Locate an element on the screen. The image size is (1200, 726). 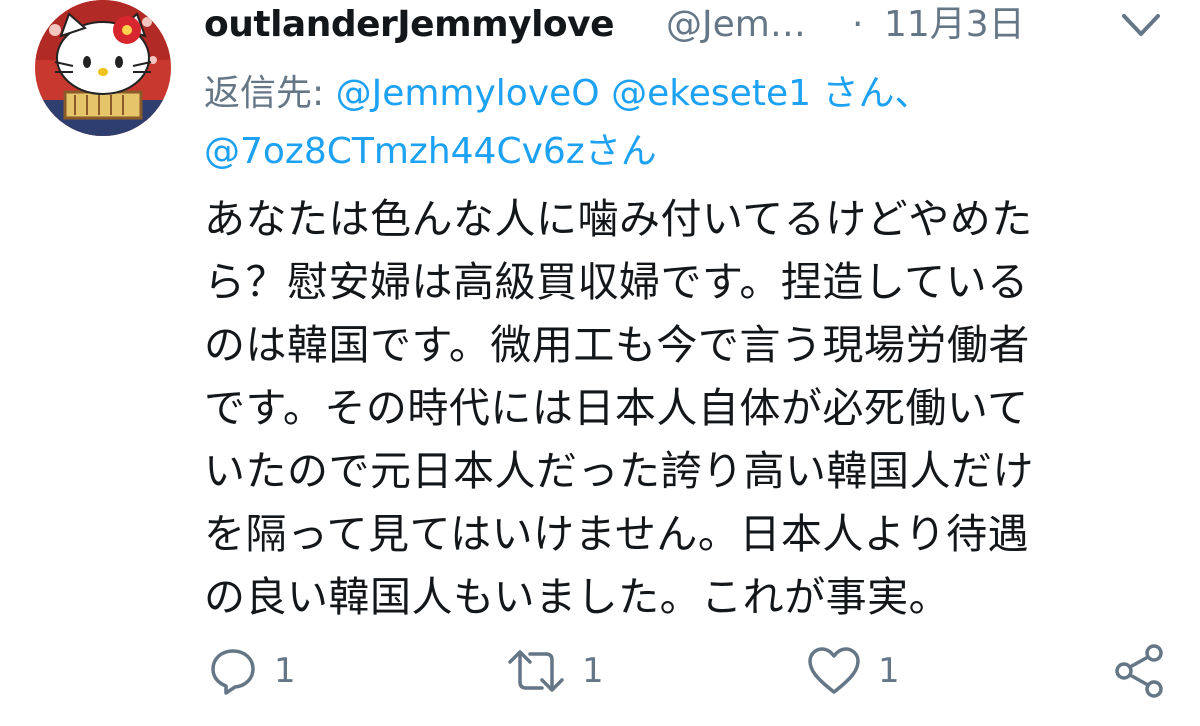
retweet-count: 1 is located at coordinates (593, 671).